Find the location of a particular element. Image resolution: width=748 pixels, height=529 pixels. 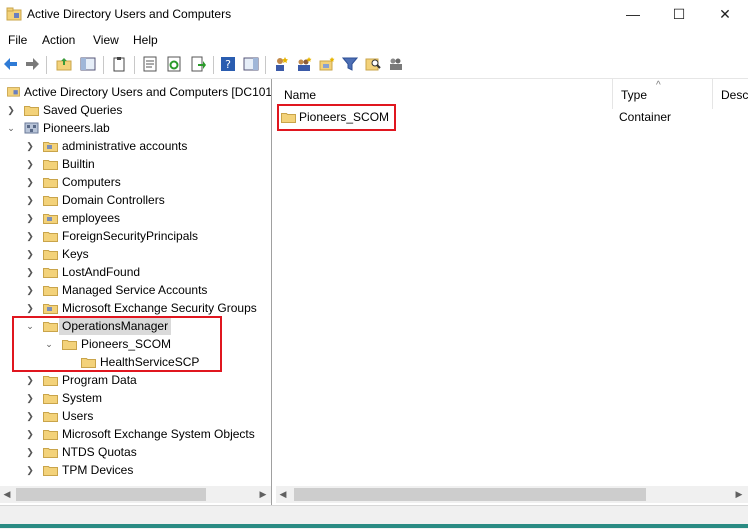

new-user-icon is located at coordinates (281, 64).